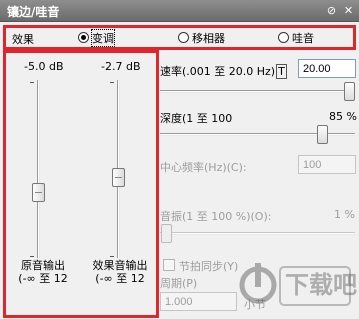 This screenshot has height=319, width=359. I want to click on depth-label: 深度(1 至 100, so click(196, 118).